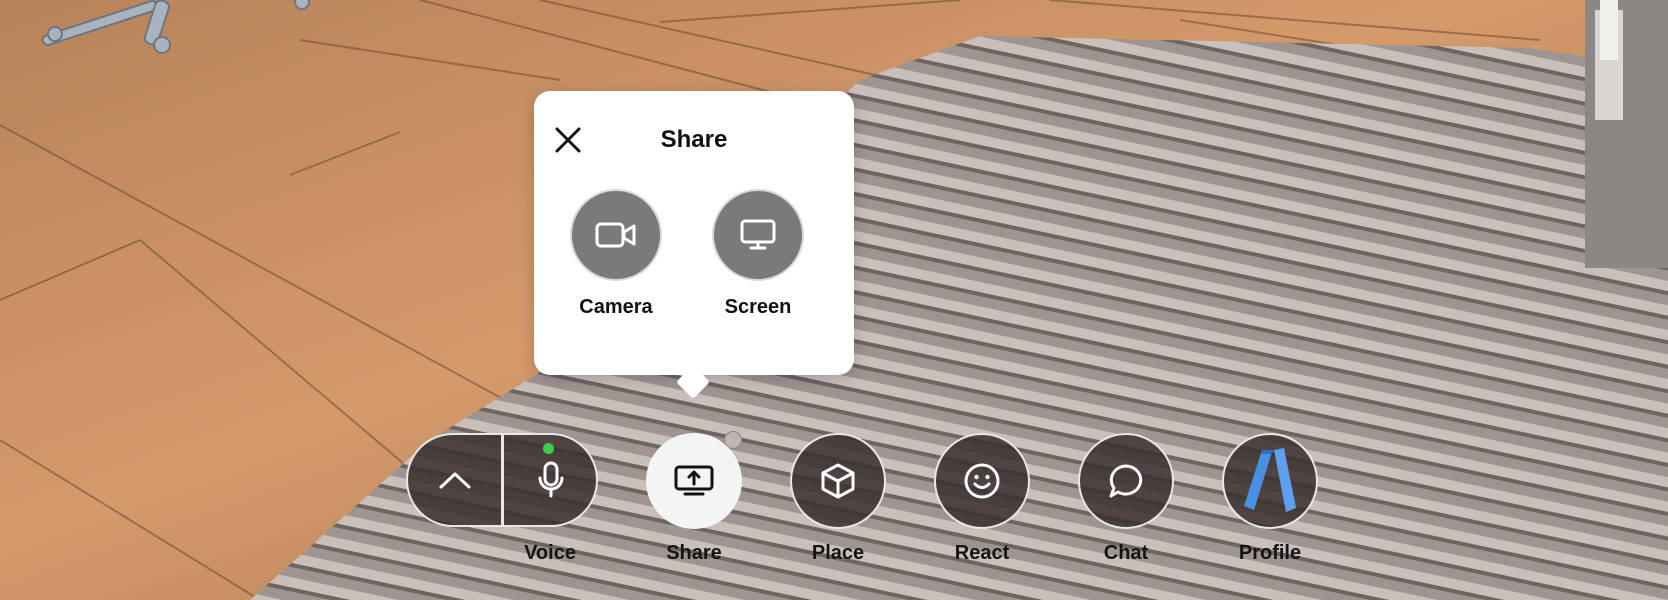  I want to click on expand-button, so click(455, 480).